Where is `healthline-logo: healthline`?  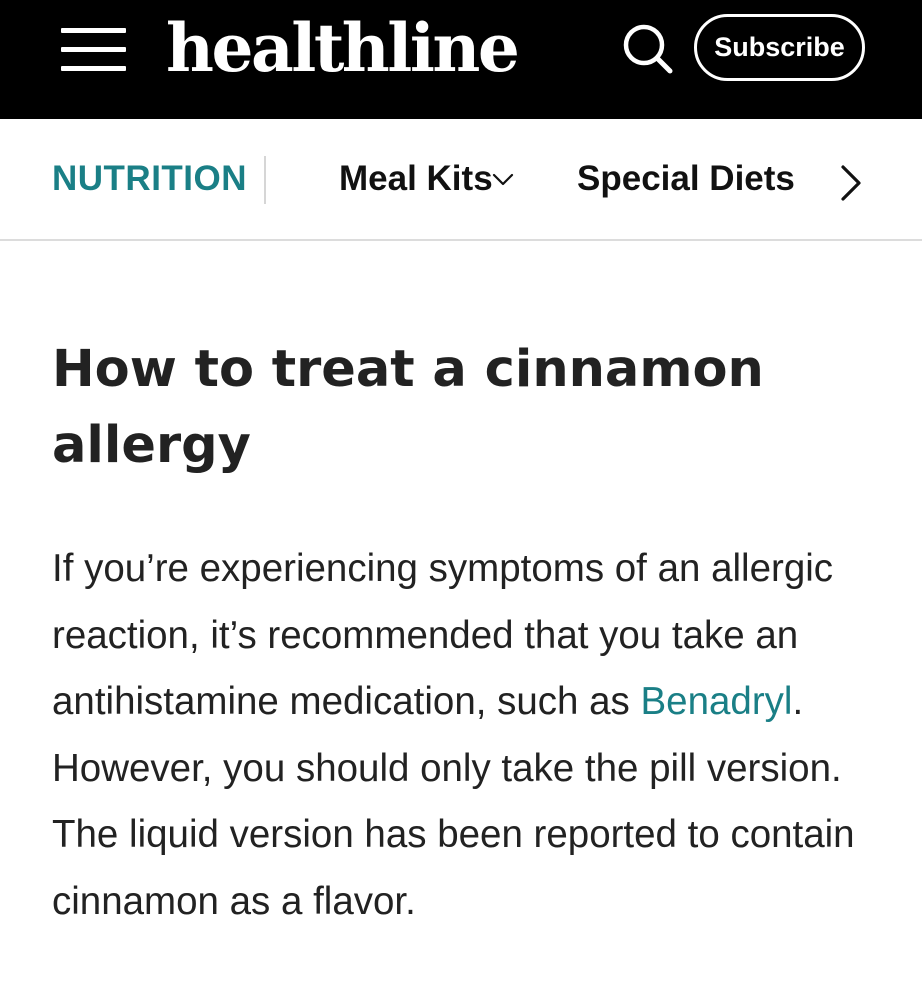 healthline-logo: healthline is located at coordinates (343, 48).